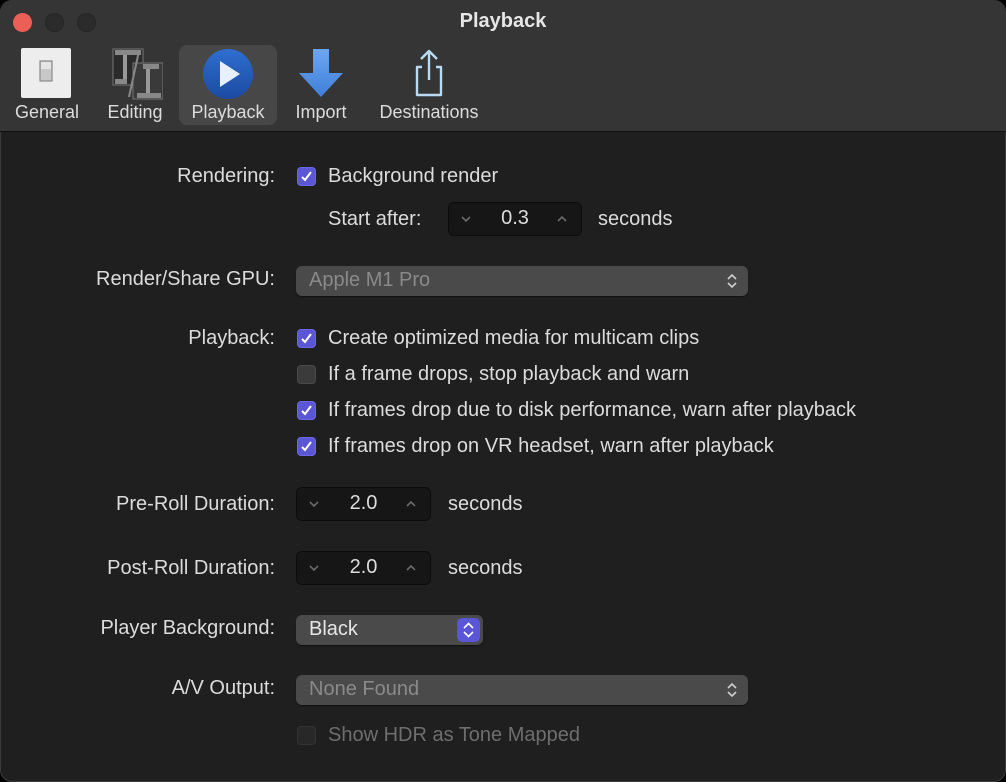 The height and width of the screenshot is (782, 1006). I want to click on tab-destinations: Destinations, so click(429, 85).